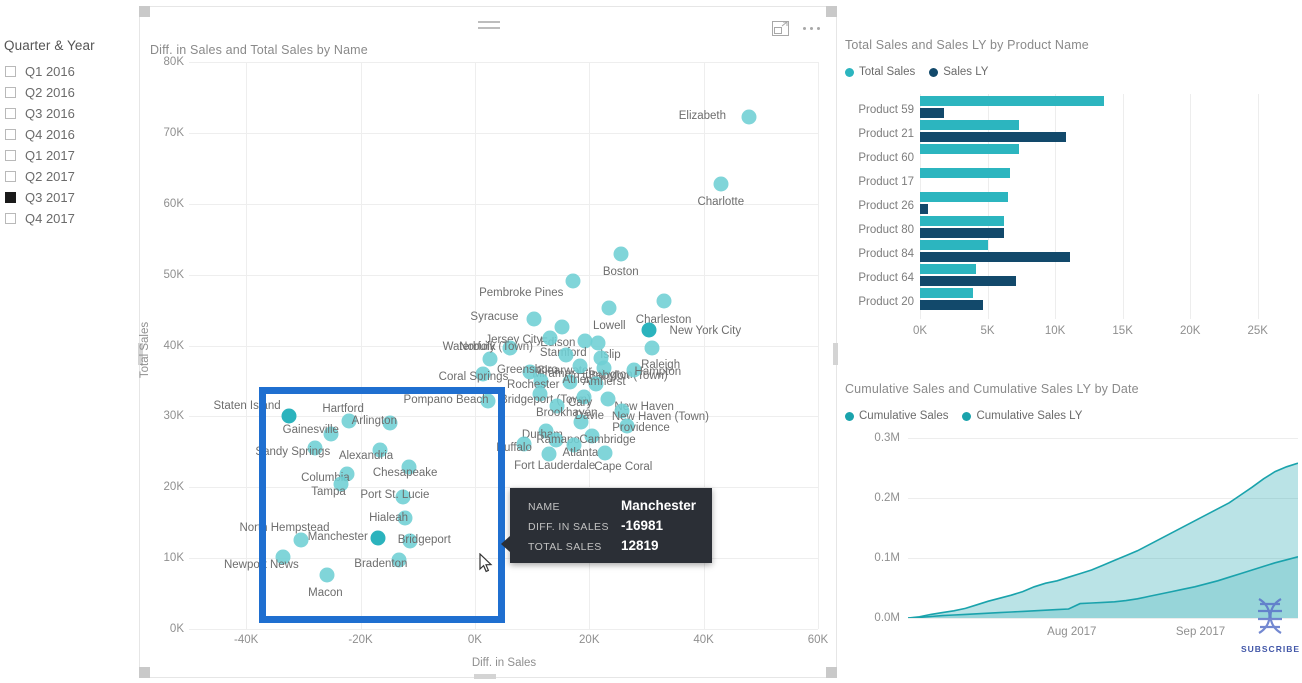  I want to click on resize-handle-top-right, so click(831, 11).